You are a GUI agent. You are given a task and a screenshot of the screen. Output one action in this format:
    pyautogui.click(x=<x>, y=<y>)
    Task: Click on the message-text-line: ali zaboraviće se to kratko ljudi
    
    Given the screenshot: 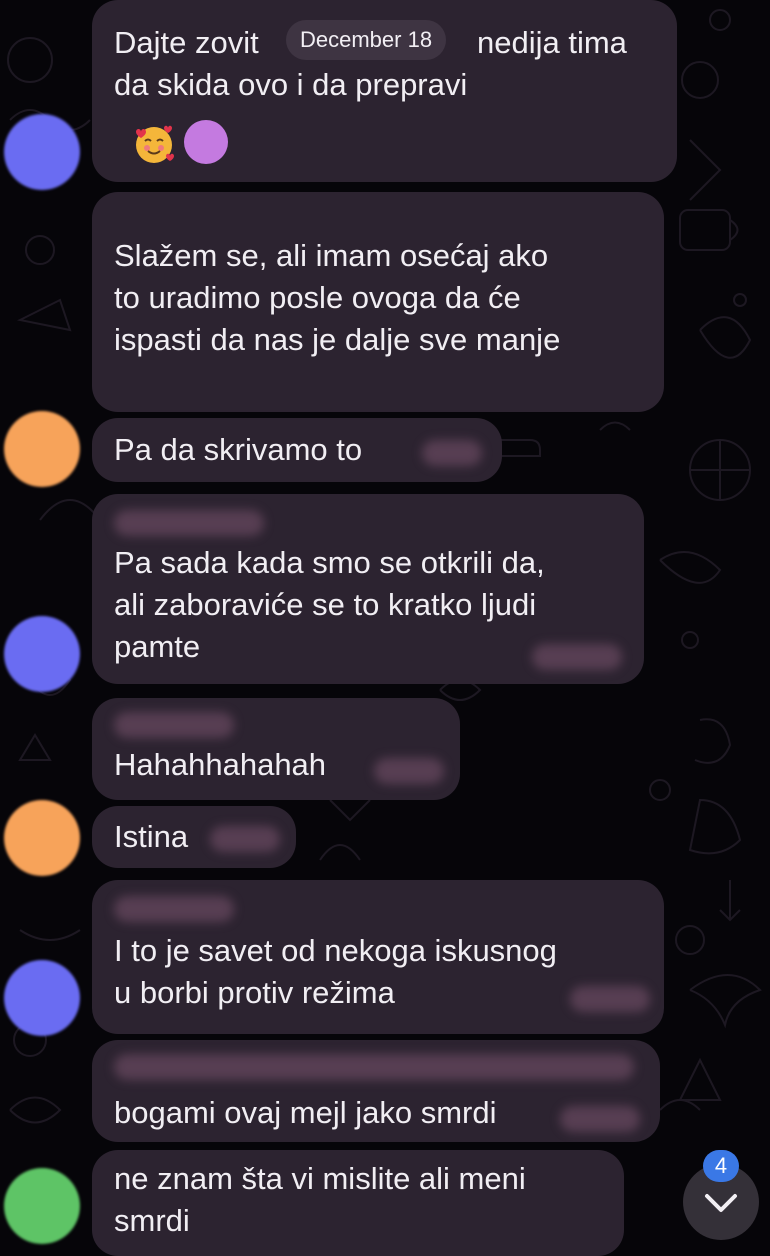 What is the action you would take?
    pyautogui.click(x=325, y=604)
    